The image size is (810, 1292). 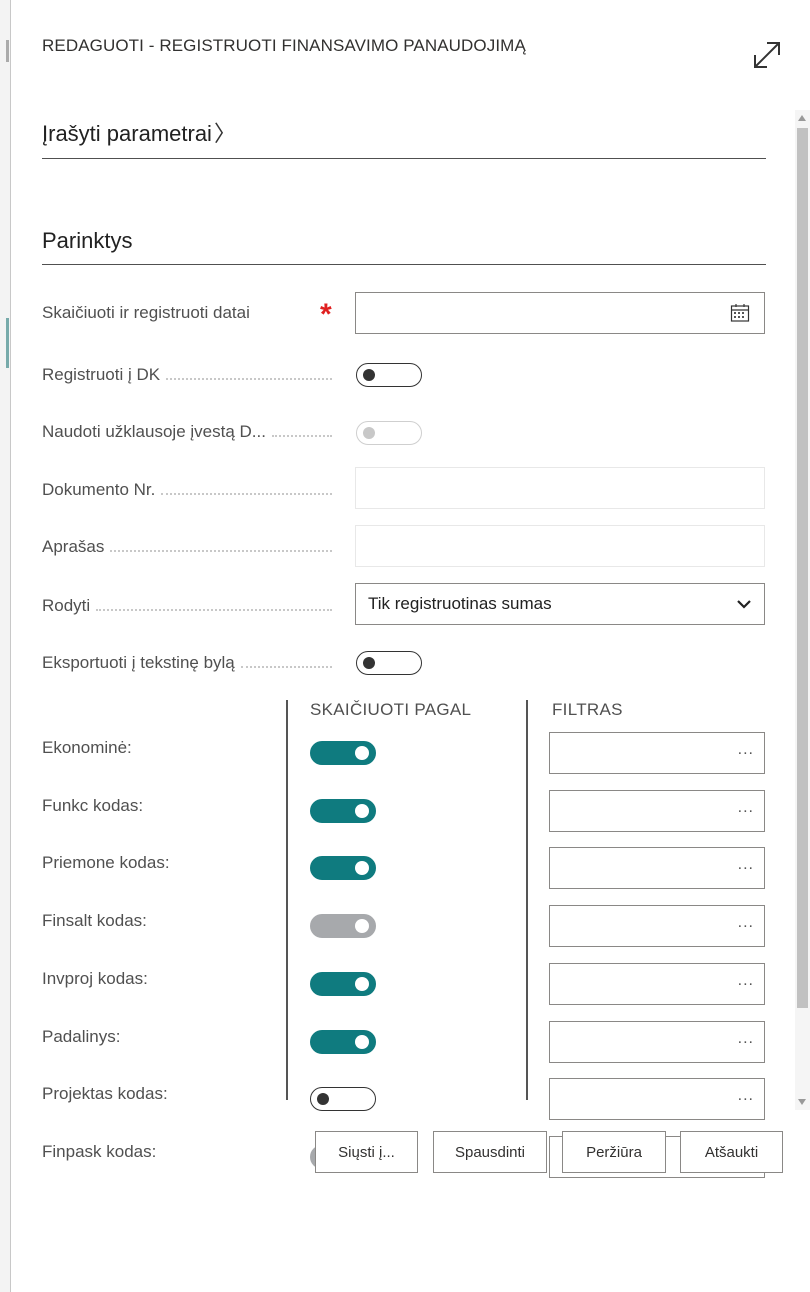 I want to click on post-to-gl-label-text: Registruoti į DK, so click(x=101, y=374).